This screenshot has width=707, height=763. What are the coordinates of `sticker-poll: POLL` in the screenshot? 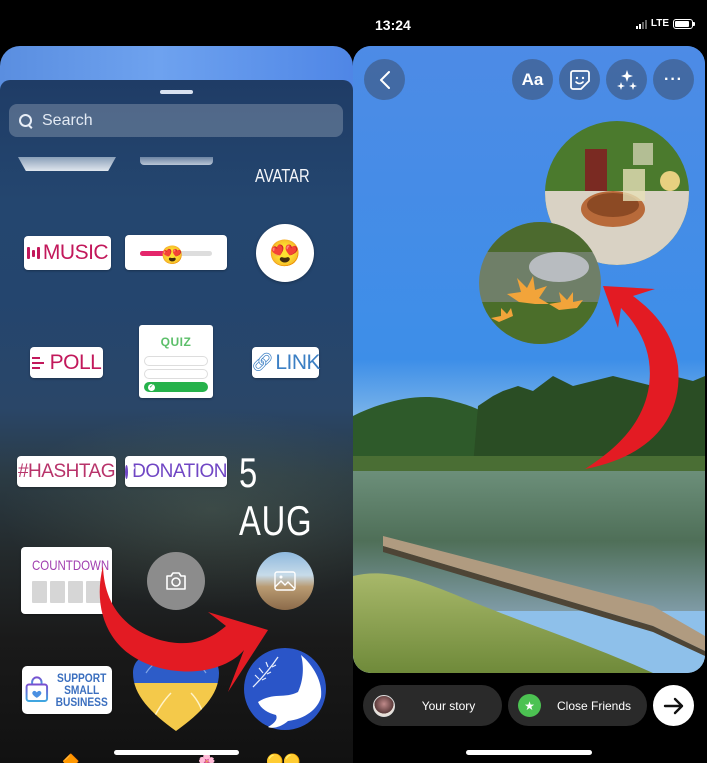 It's located at (66, 362).